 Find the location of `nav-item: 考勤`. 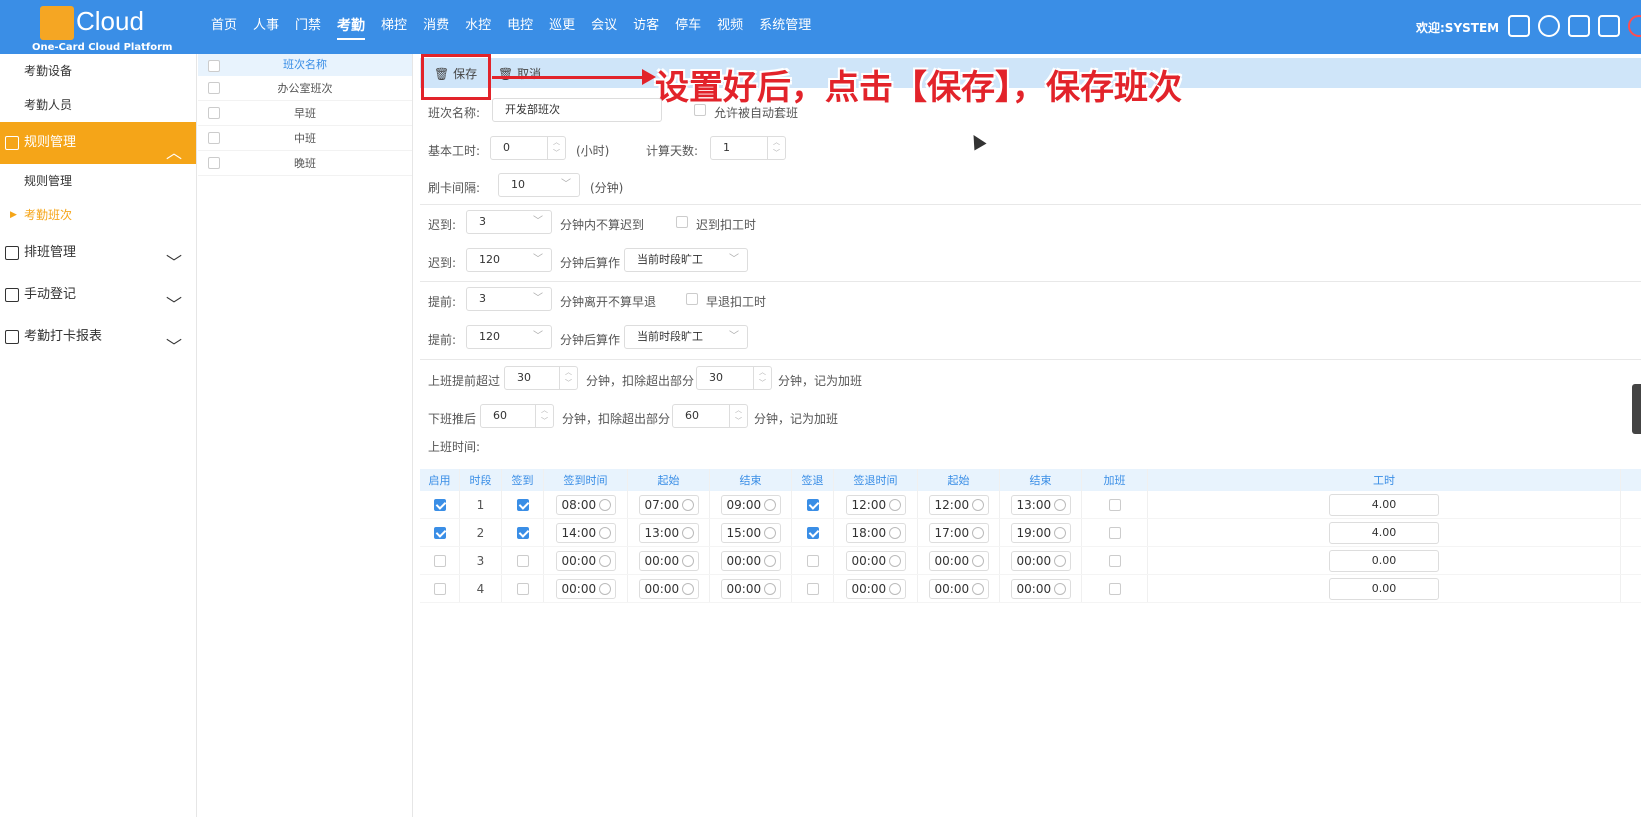

nav-item: 考勤 is located at coordinates (351, 27).